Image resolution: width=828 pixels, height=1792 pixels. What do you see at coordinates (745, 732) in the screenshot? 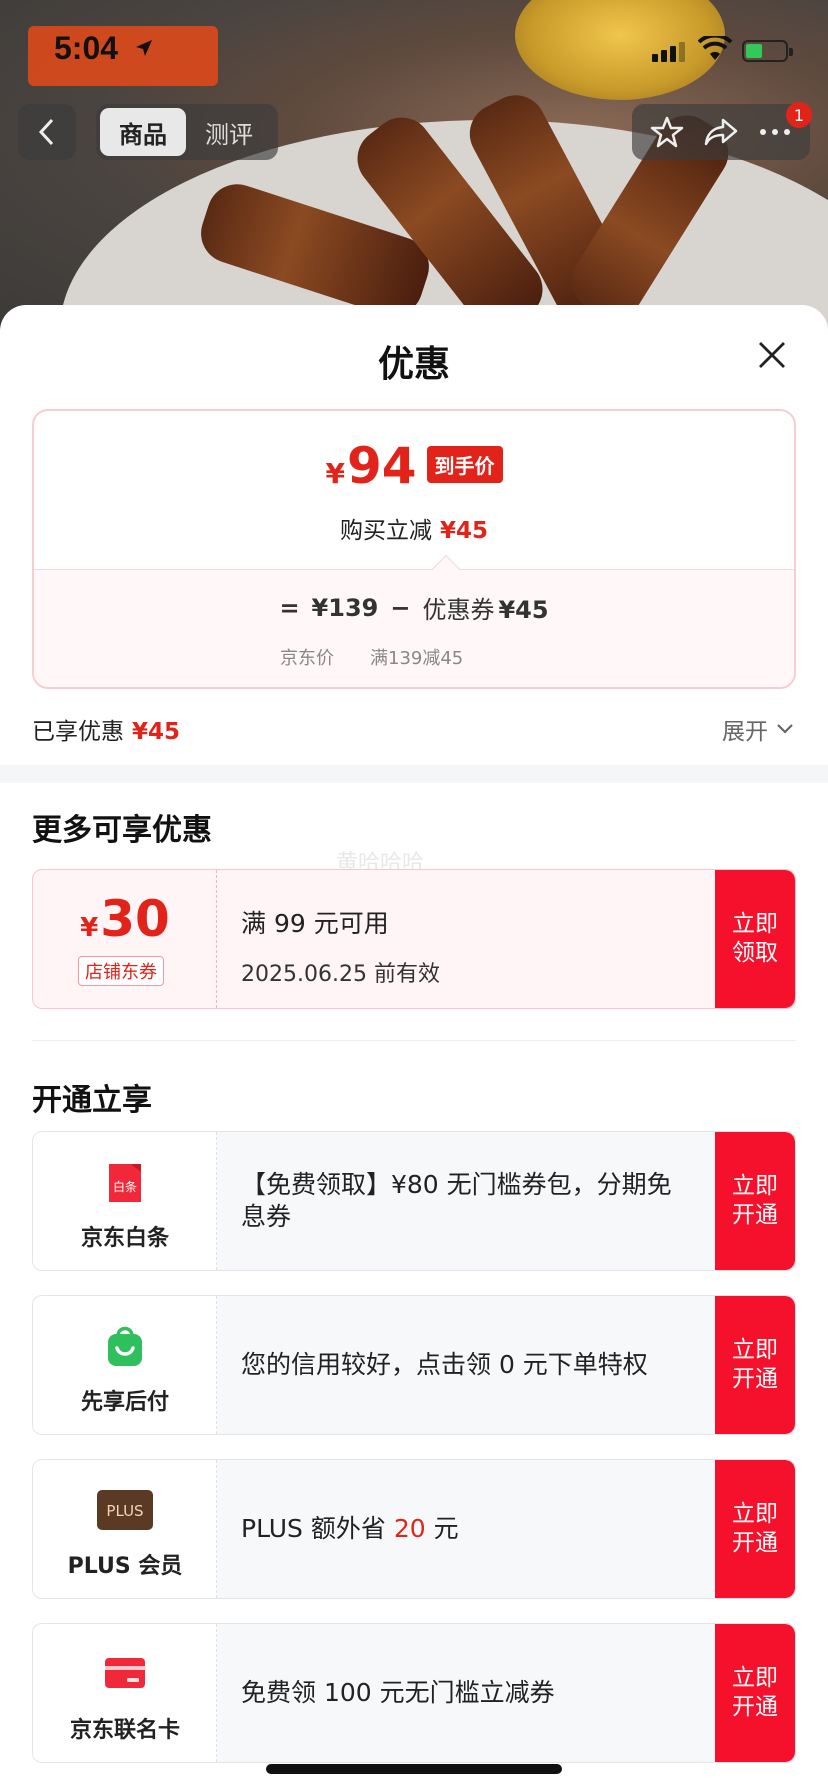
I see `expand-label: 展开` at bounding box center [745, 732].